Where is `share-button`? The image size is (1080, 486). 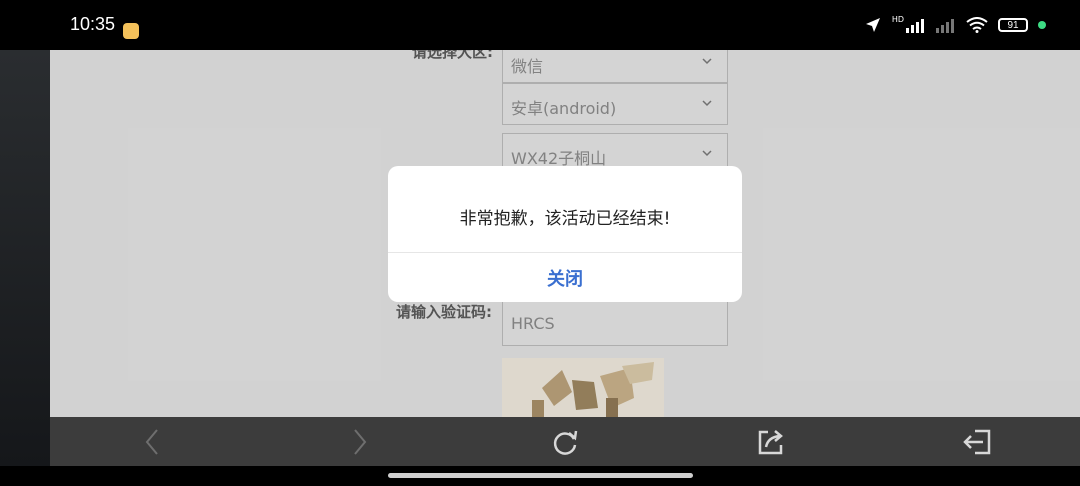 share-button is located at coordinates (771, 442).